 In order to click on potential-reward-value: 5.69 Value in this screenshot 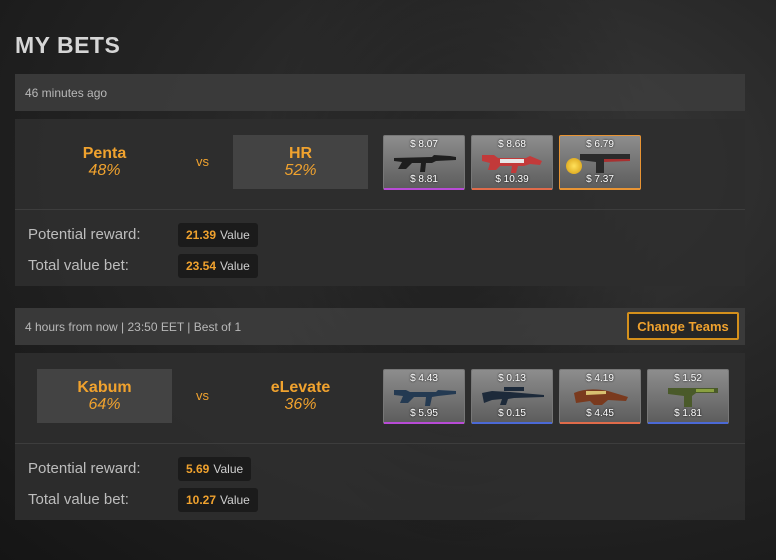, I will do `click(215, 469)`.